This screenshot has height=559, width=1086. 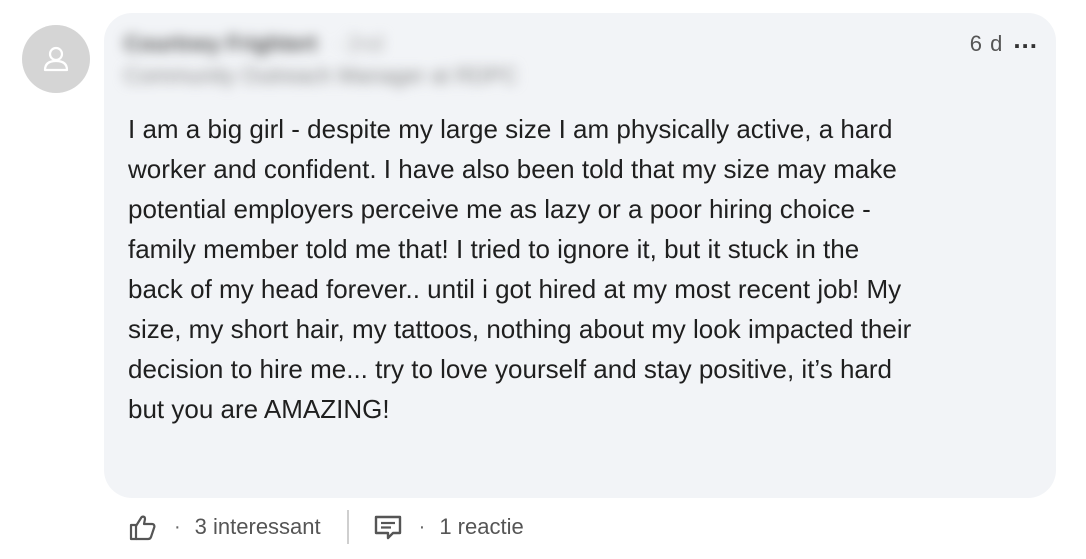 I want to click on thumbs-up-icon, so click(x=142, y=528).